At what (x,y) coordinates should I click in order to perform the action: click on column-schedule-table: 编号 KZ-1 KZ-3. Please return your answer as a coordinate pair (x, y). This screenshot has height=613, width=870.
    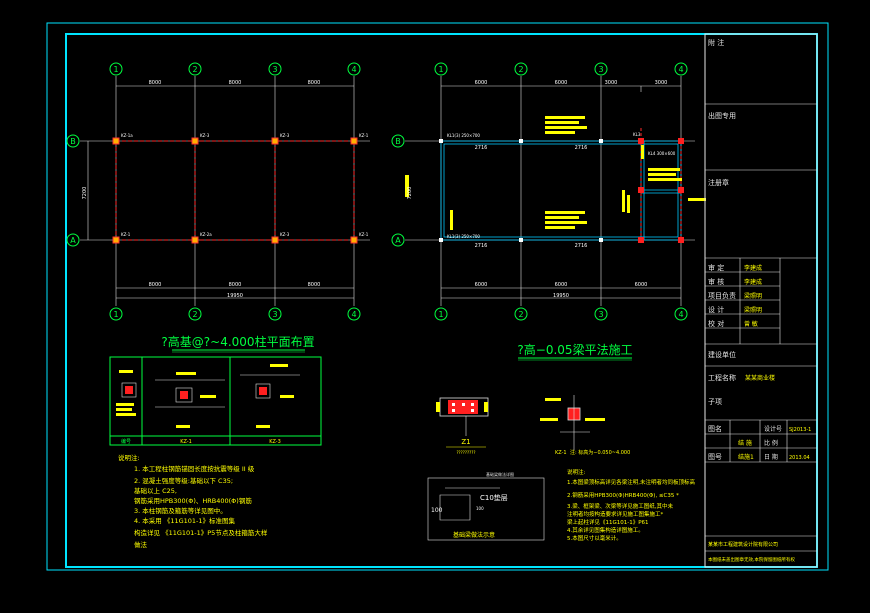
    Looking at the image, I should click on (215, 401).